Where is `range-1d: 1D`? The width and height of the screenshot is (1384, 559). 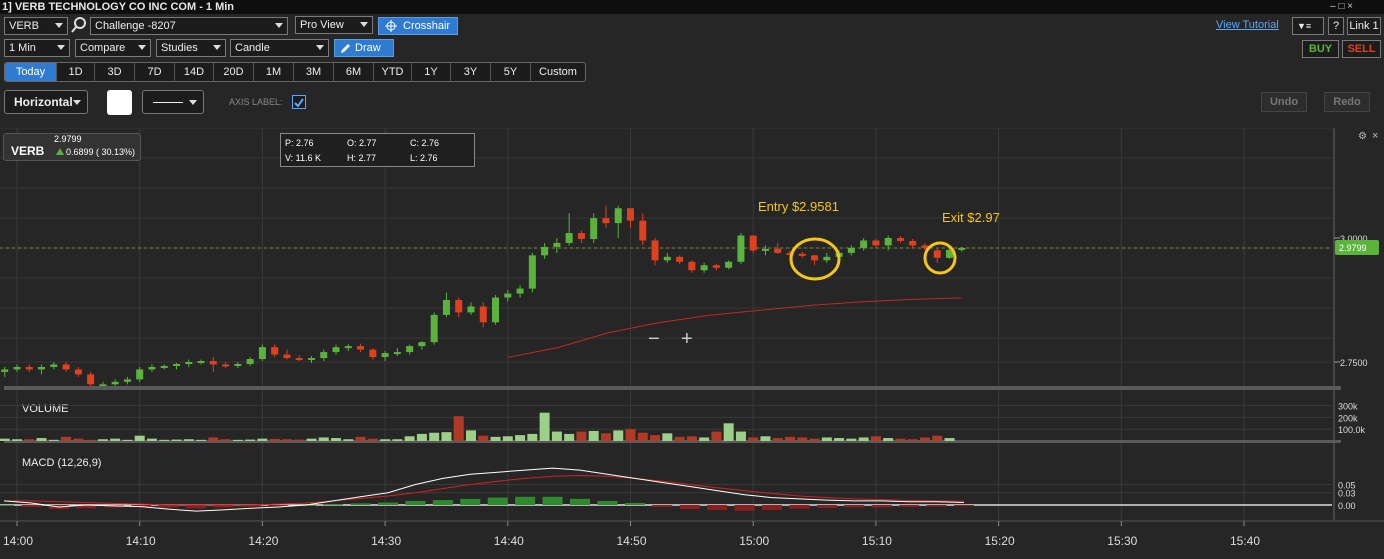 range-1d: 1D is located at coordinates (76, 72).